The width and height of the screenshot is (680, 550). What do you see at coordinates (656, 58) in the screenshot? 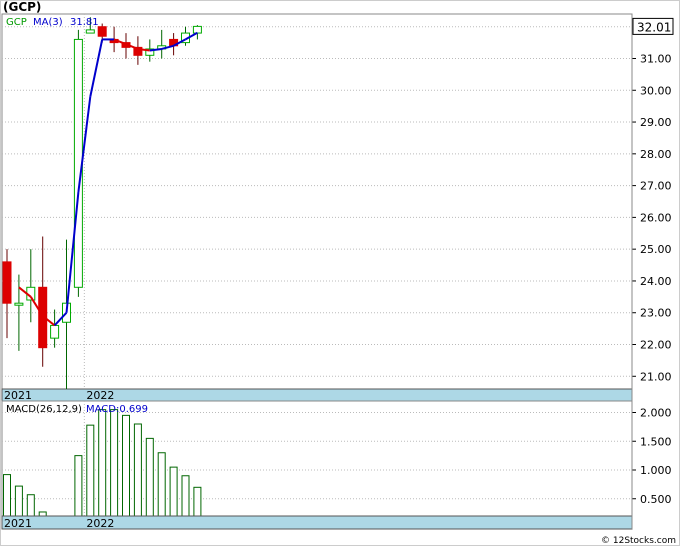
I see `price-y-tick-label: 31.00` at bounding box center [656, 58].